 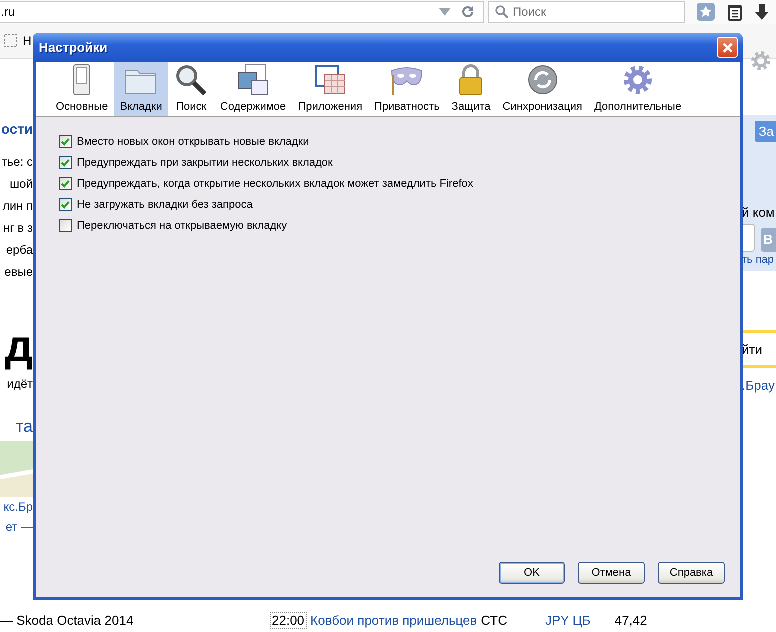 I want to click on form-label: й ком, so click(x=759, y=212).